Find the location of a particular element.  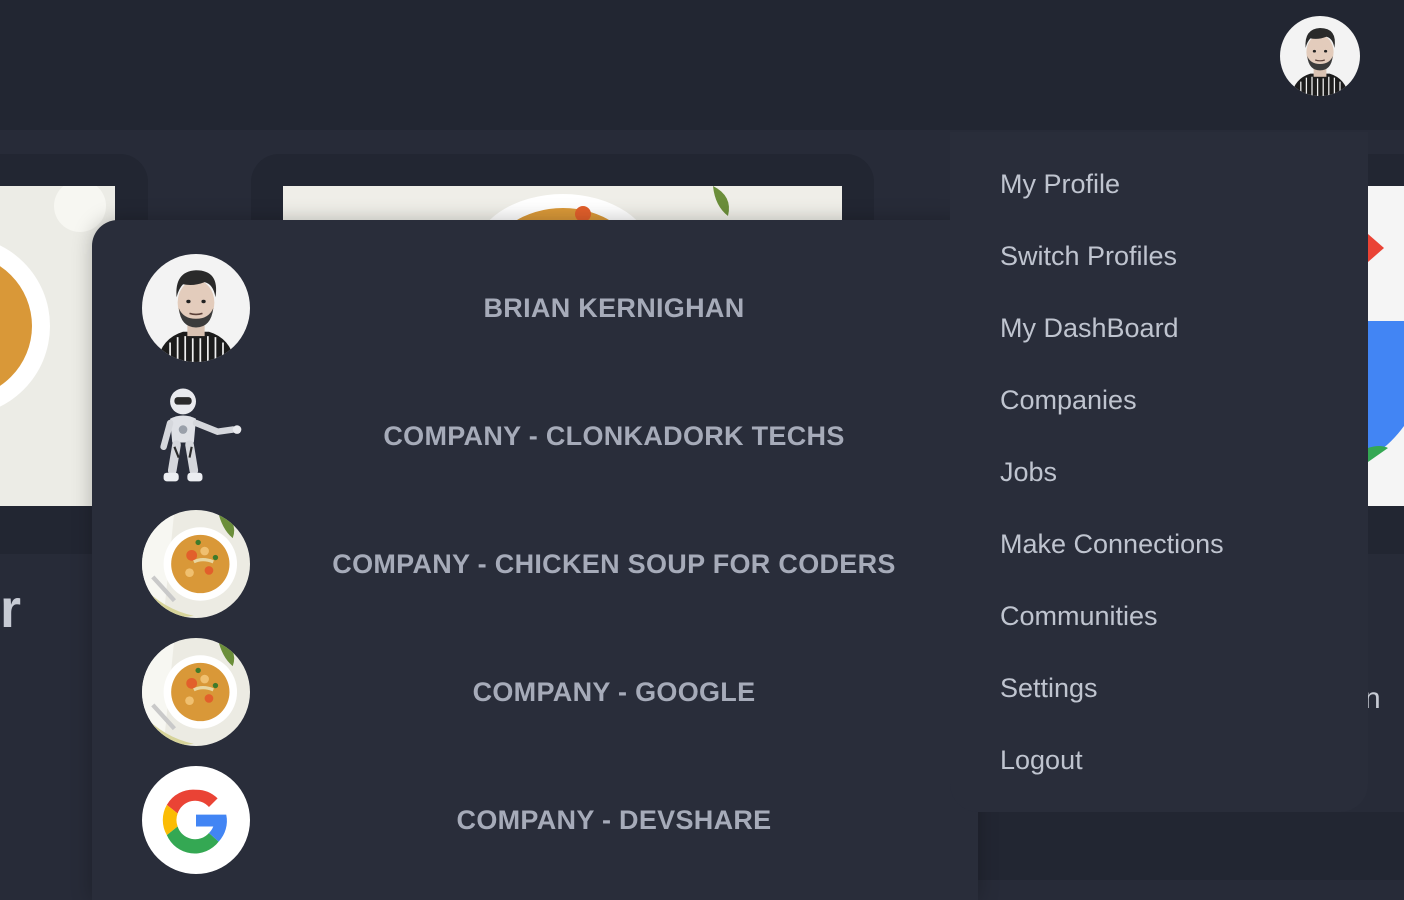

profile-option: COMPANY - DEVSHARE is located at coordinates (560, 820).